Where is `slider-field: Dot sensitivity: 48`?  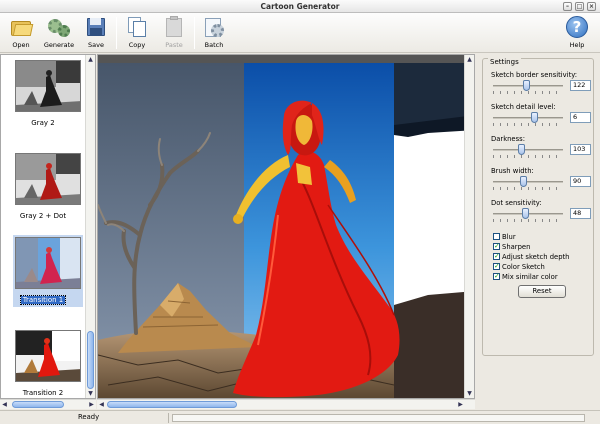 slider-field: Dot sensitivity: 48 is located at coordinates (541, 210).